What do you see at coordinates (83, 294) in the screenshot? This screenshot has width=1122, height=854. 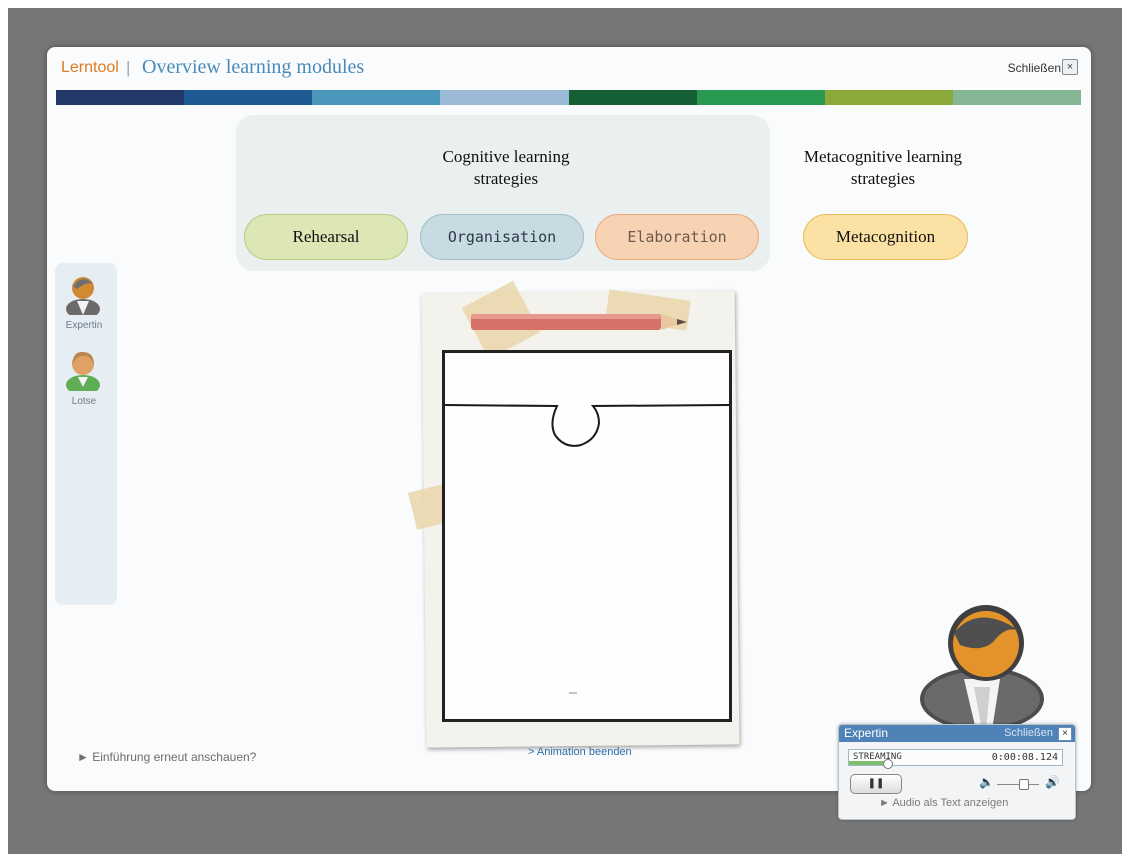 I see `expert-avatar-icon` at bounding box center [83, 294].